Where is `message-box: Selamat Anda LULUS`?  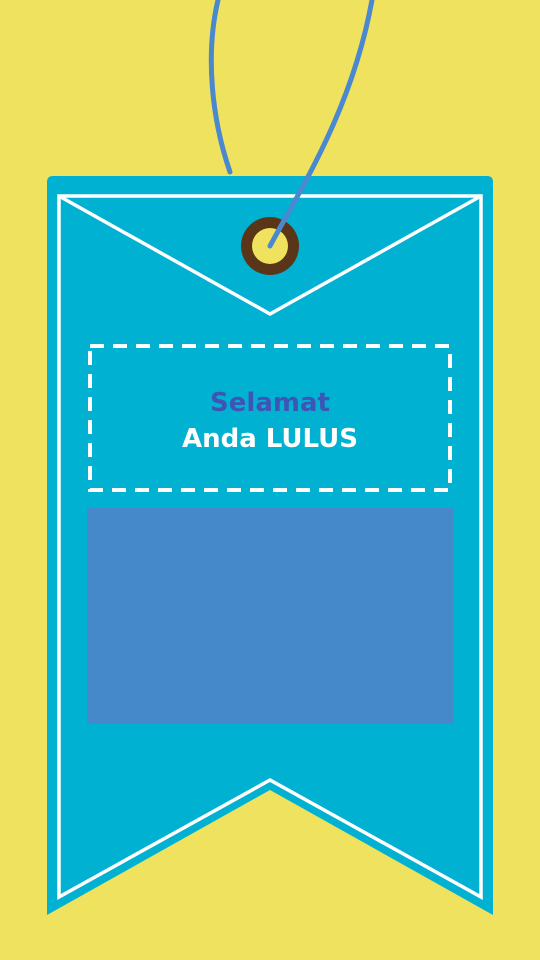 message-box: Selamat Anda LULUS is located at coordinates (270, 418).